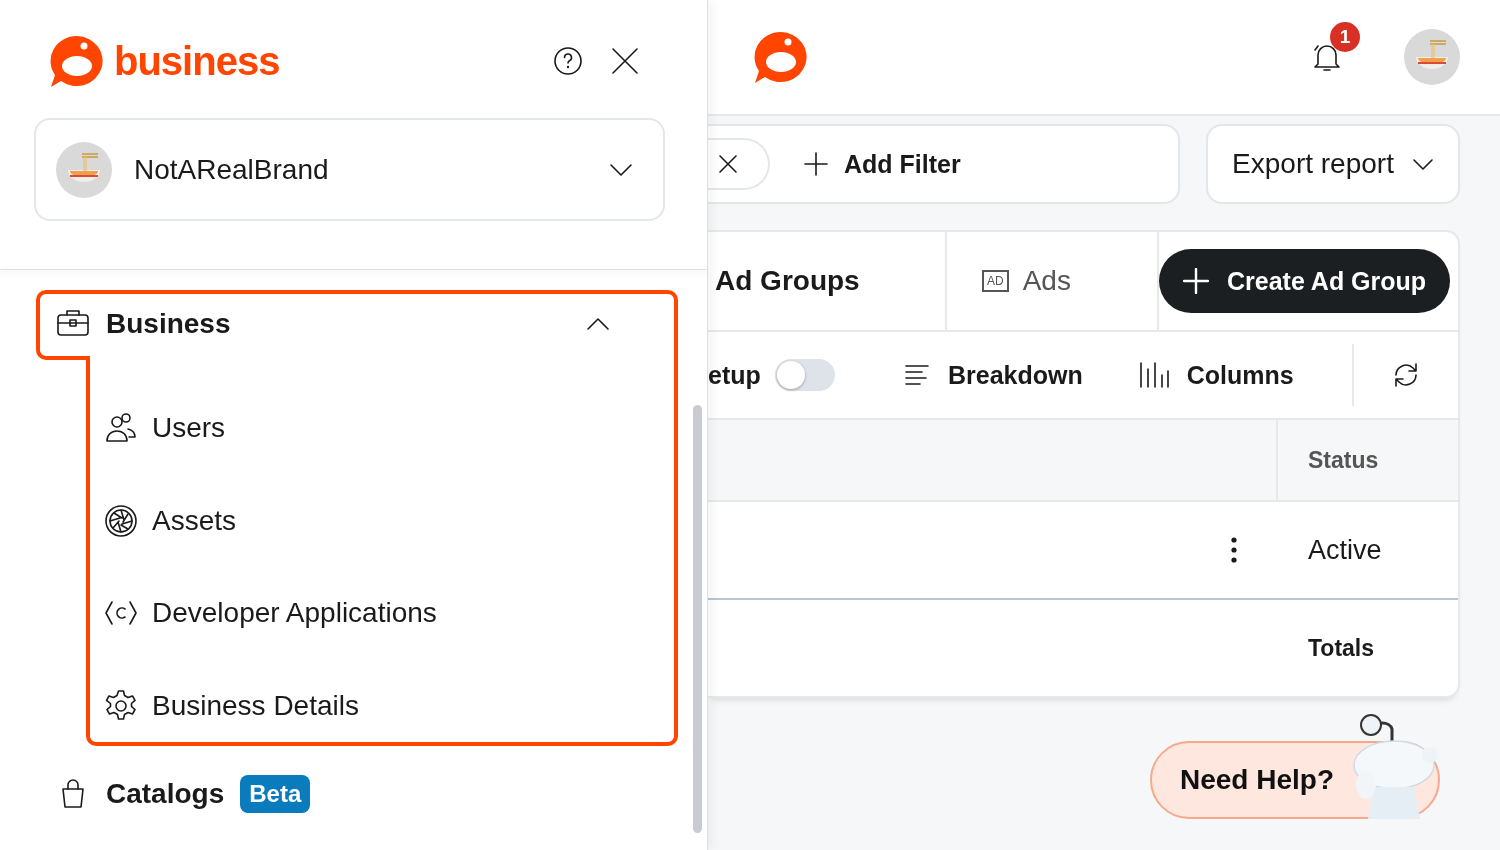  I want to click on totals-label: Totals, so click(1341, 648).